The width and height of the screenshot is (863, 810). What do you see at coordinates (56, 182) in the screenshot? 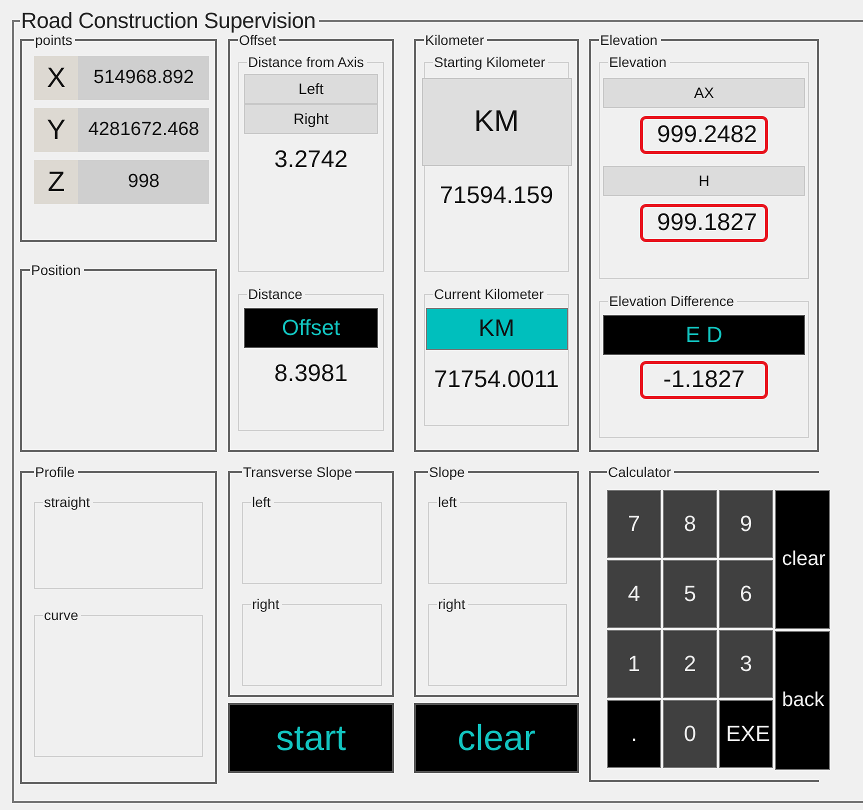
I see `axis-label: Z` at bounding box center [56, 182].